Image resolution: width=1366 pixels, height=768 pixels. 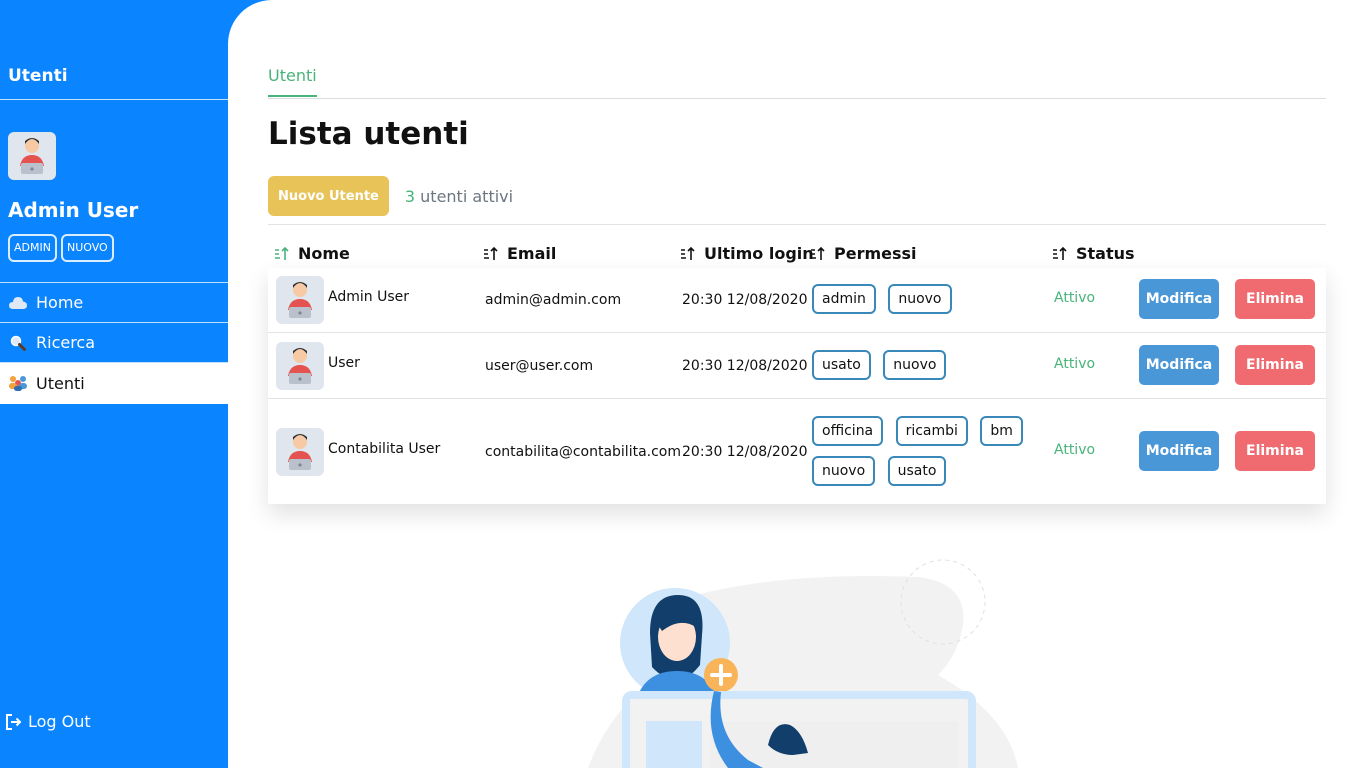 What do you see at coordinates (808, 661) in the screenshot?
I see `add-user-illustration` at bounding box center [808, 661].